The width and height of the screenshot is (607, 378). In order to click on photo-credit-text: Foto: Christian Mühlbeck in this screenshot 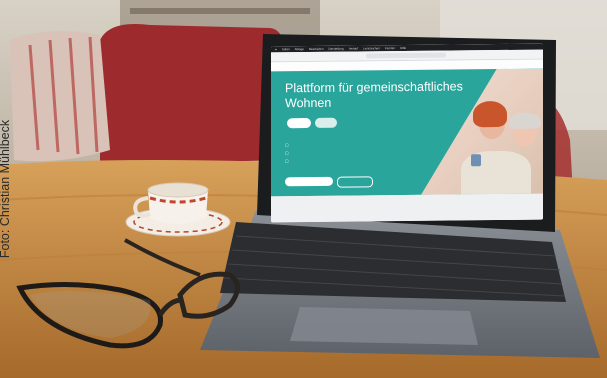, I will do `click(6, 189)`.